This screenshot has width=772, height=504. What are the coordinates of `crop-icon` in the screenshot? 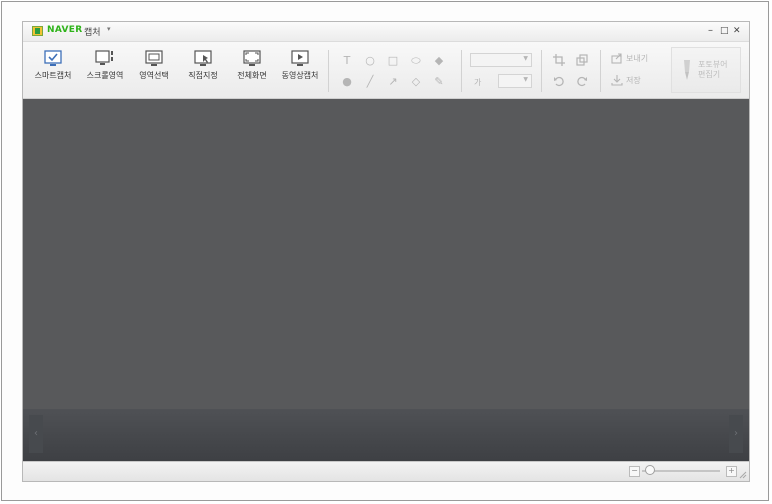 It's located at (559, 60).